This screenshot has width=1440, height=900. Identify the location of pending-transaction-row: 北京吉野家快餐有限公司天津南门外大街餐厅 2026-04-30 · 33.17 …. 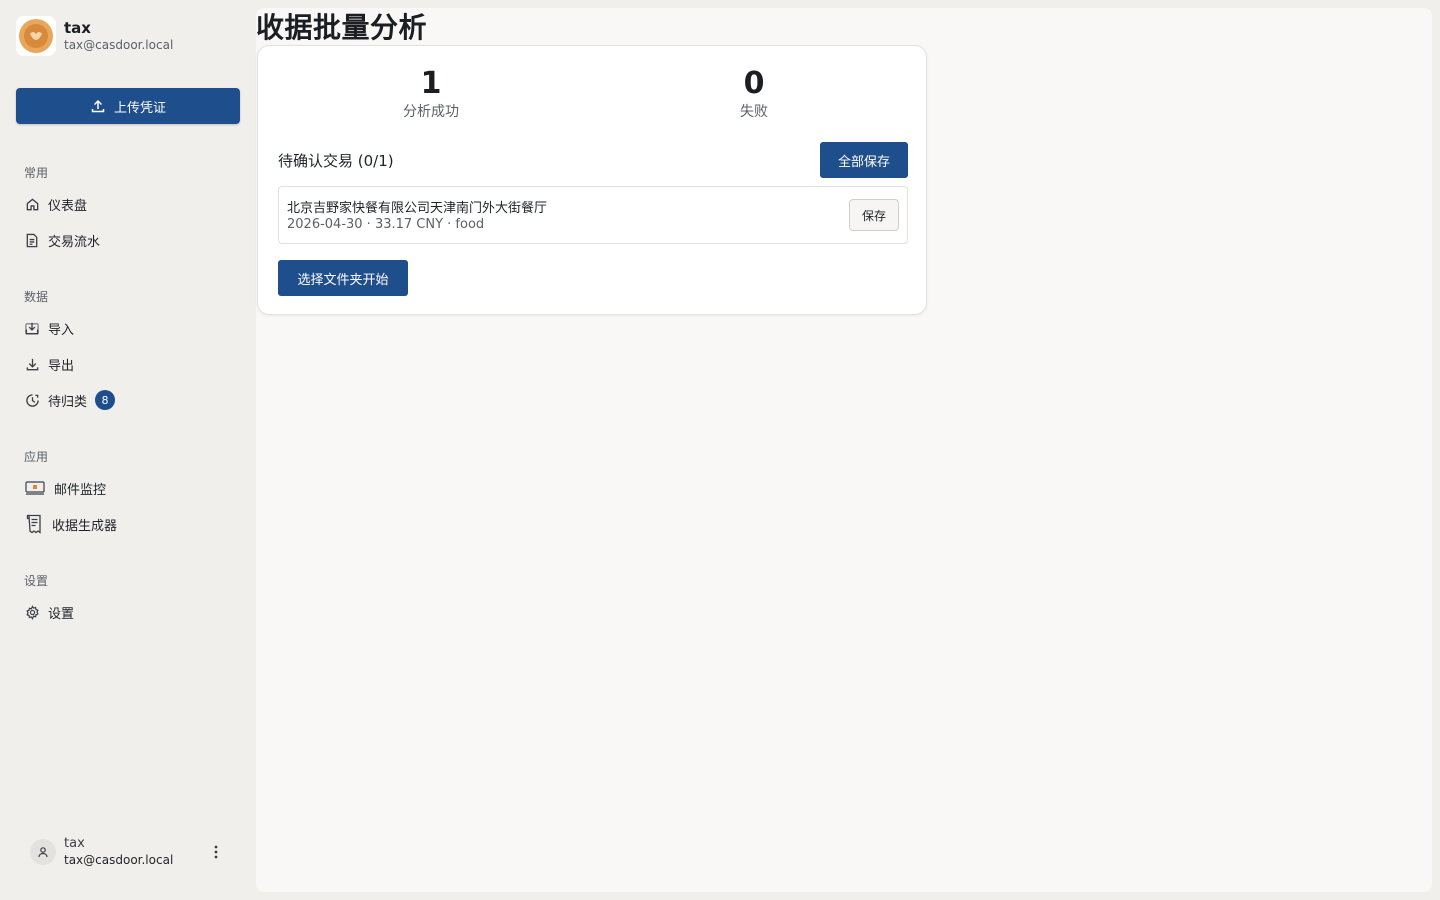
(593, 215).